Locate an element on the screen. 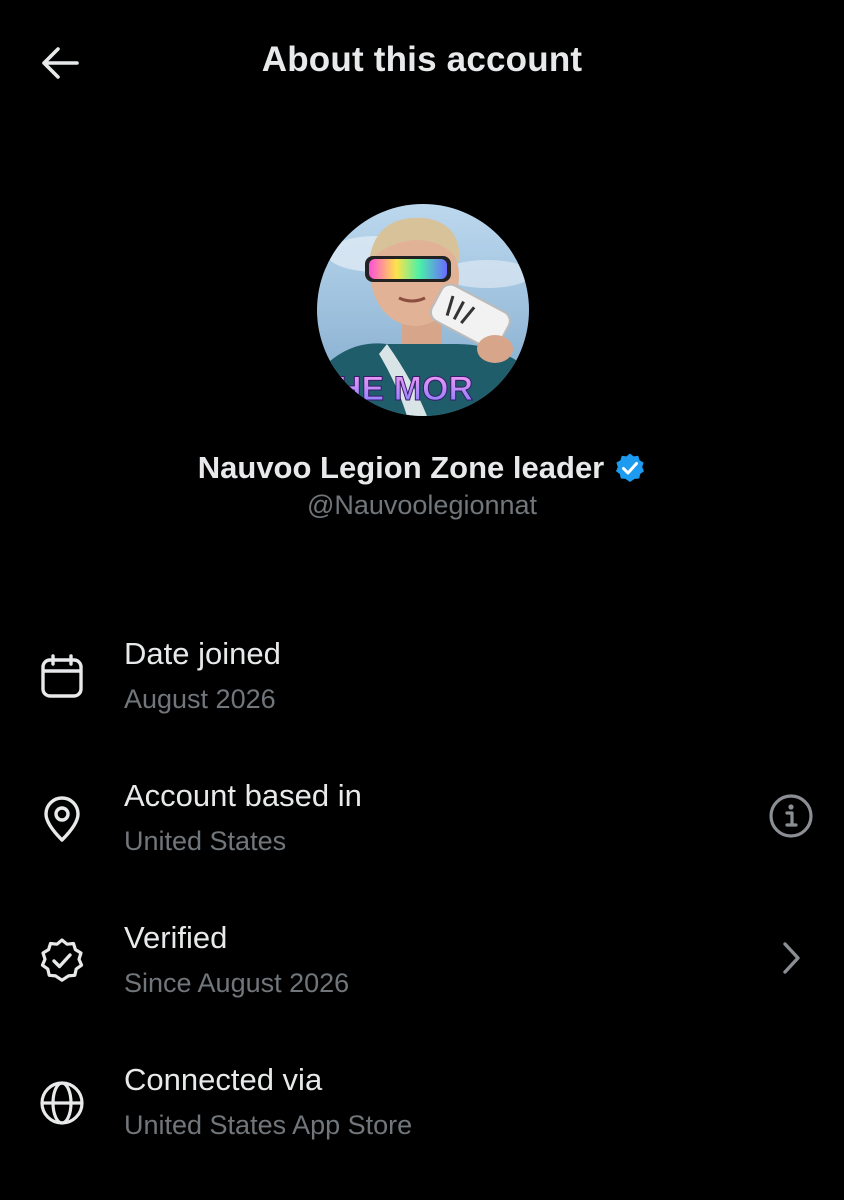 The width and height of the screenshot is (844, 1200). display-name-row: Nauvoo Legion Zone leader is located at coordinates (422, 468).